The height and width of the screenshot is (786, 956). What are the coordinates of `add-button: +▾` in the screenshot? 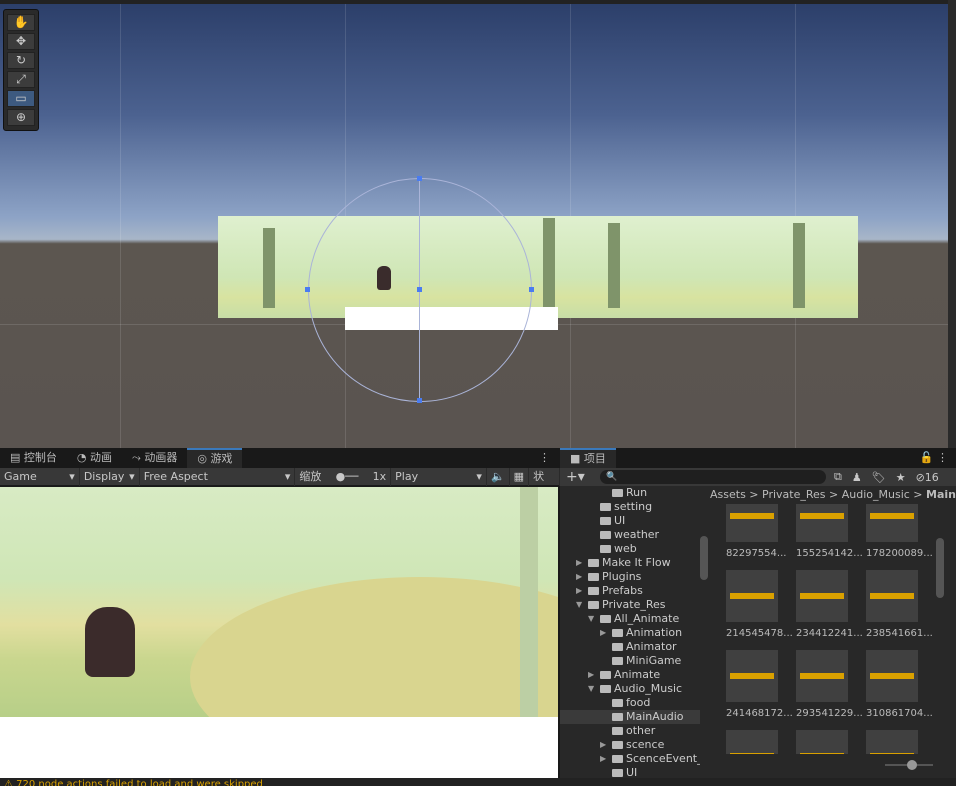 It's located at (575, 477).